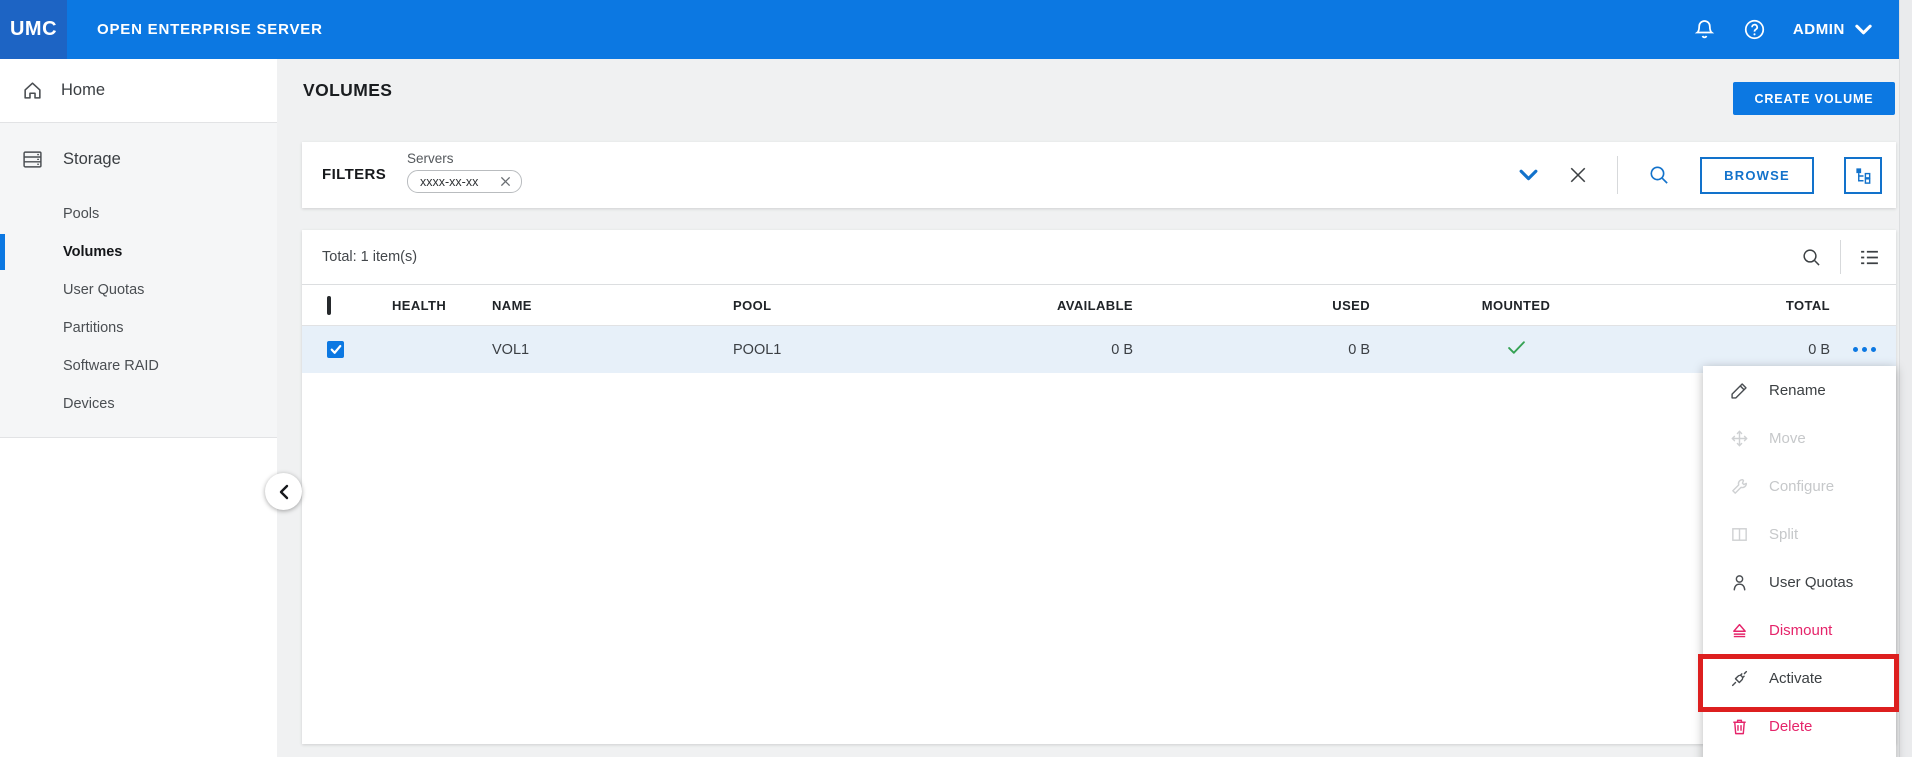 This screenshot has width=1912, height=757. I want to click on filters-label: FILTERS, so click(354, 174).